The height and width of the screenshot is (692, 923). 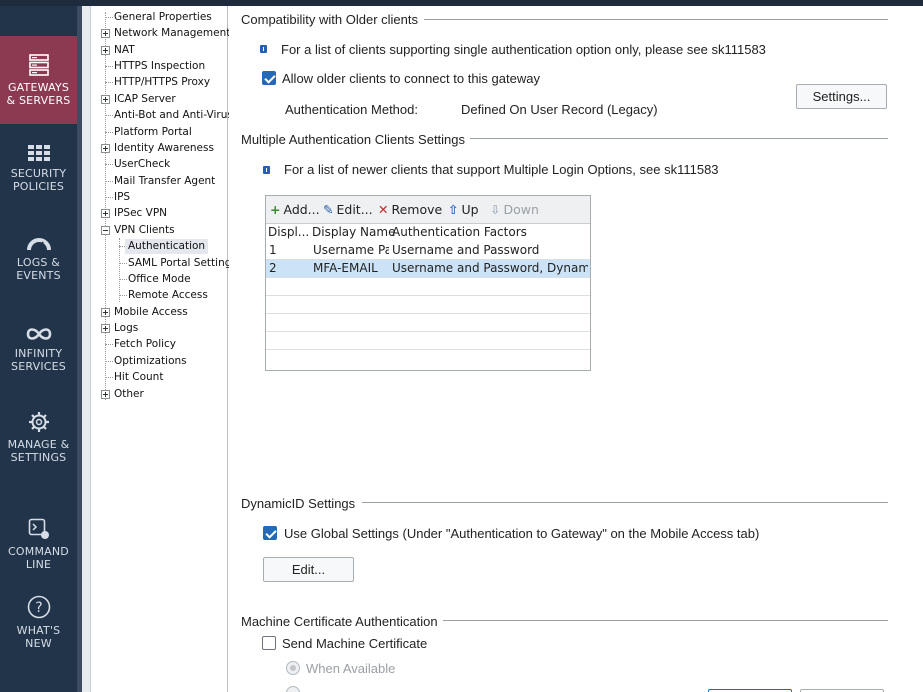 I want to click on nav-manage-settings: MANAGE & SETTINGS, so click(x=38, y=441).